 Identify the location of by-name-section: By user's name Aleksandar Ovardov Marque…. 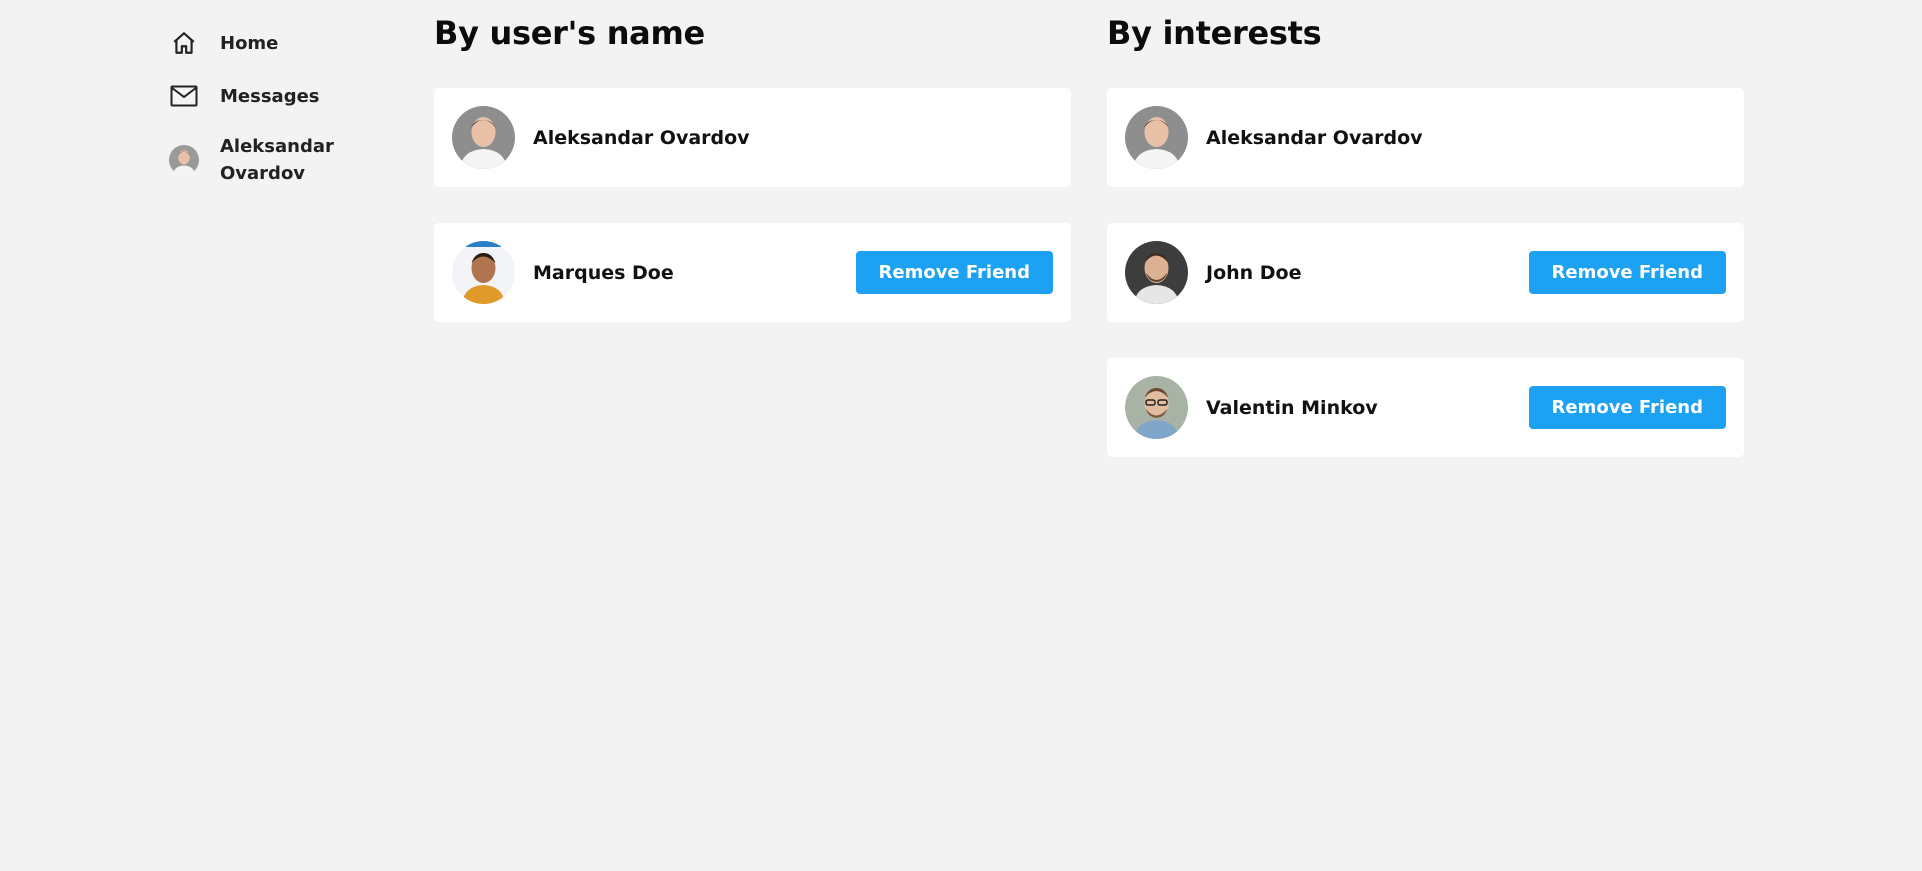
(752, 169).